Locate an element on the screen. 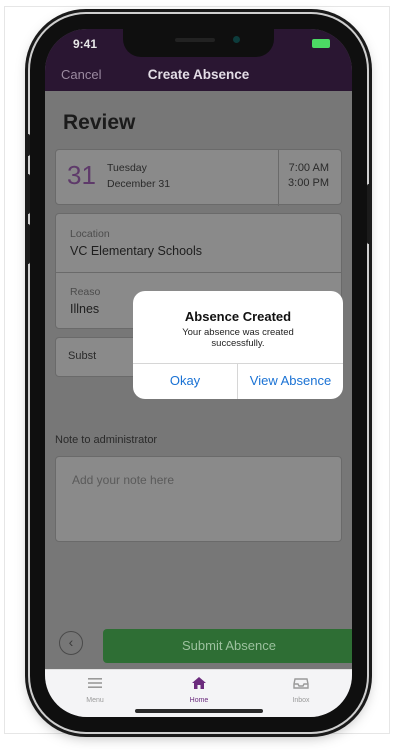 Image resolution: width=398 pixels, height=750 pixels. okay-button: Okay is located at coordinates (185, 381).